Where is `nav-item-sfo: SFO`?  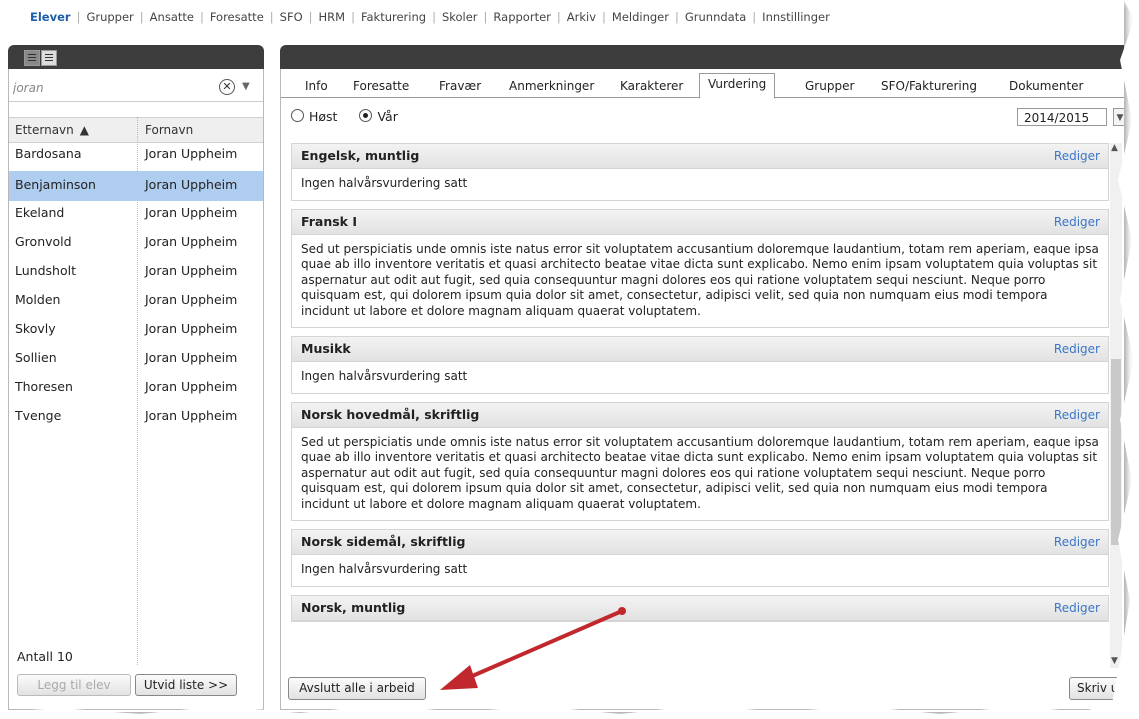 nav-item-sfo: SFO is located at coordinates (291, 17).